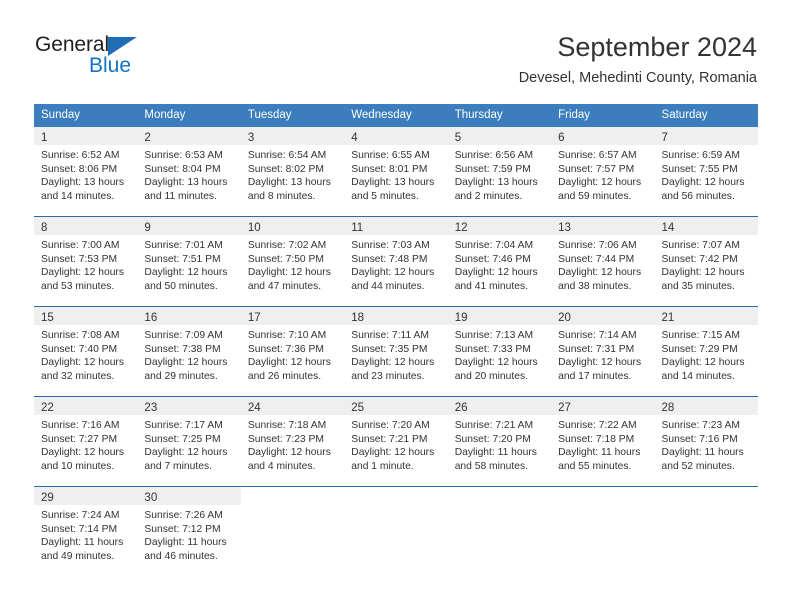  I want to click on day-number-band: 3, so click(292, 136).